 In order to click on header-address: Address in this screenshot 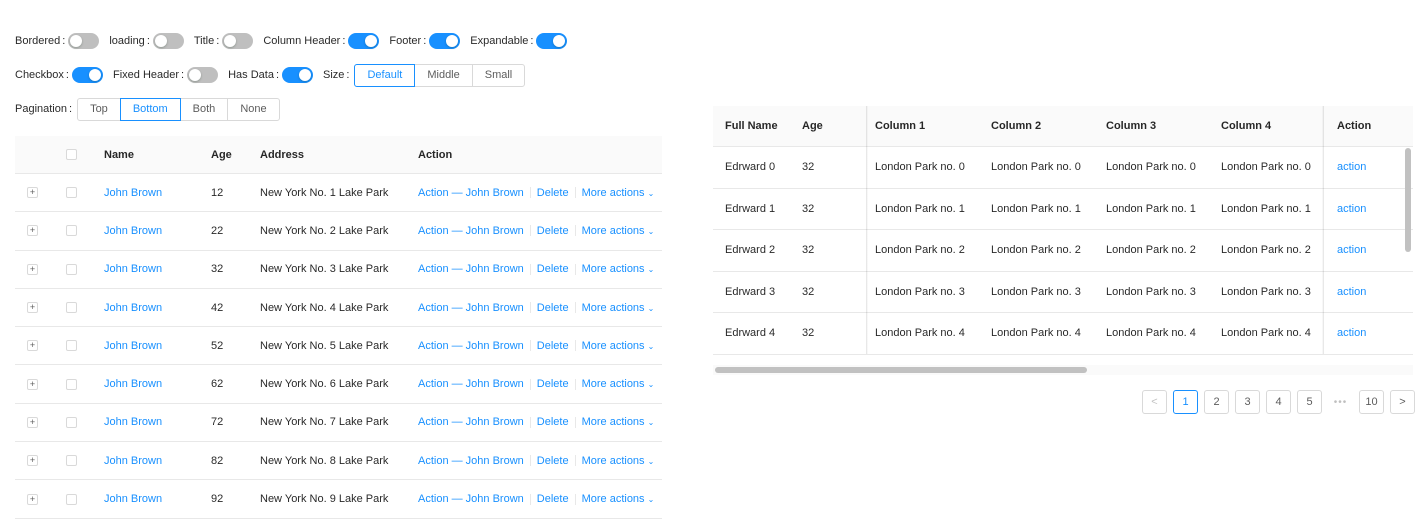, I will do `click(282, 154)`.